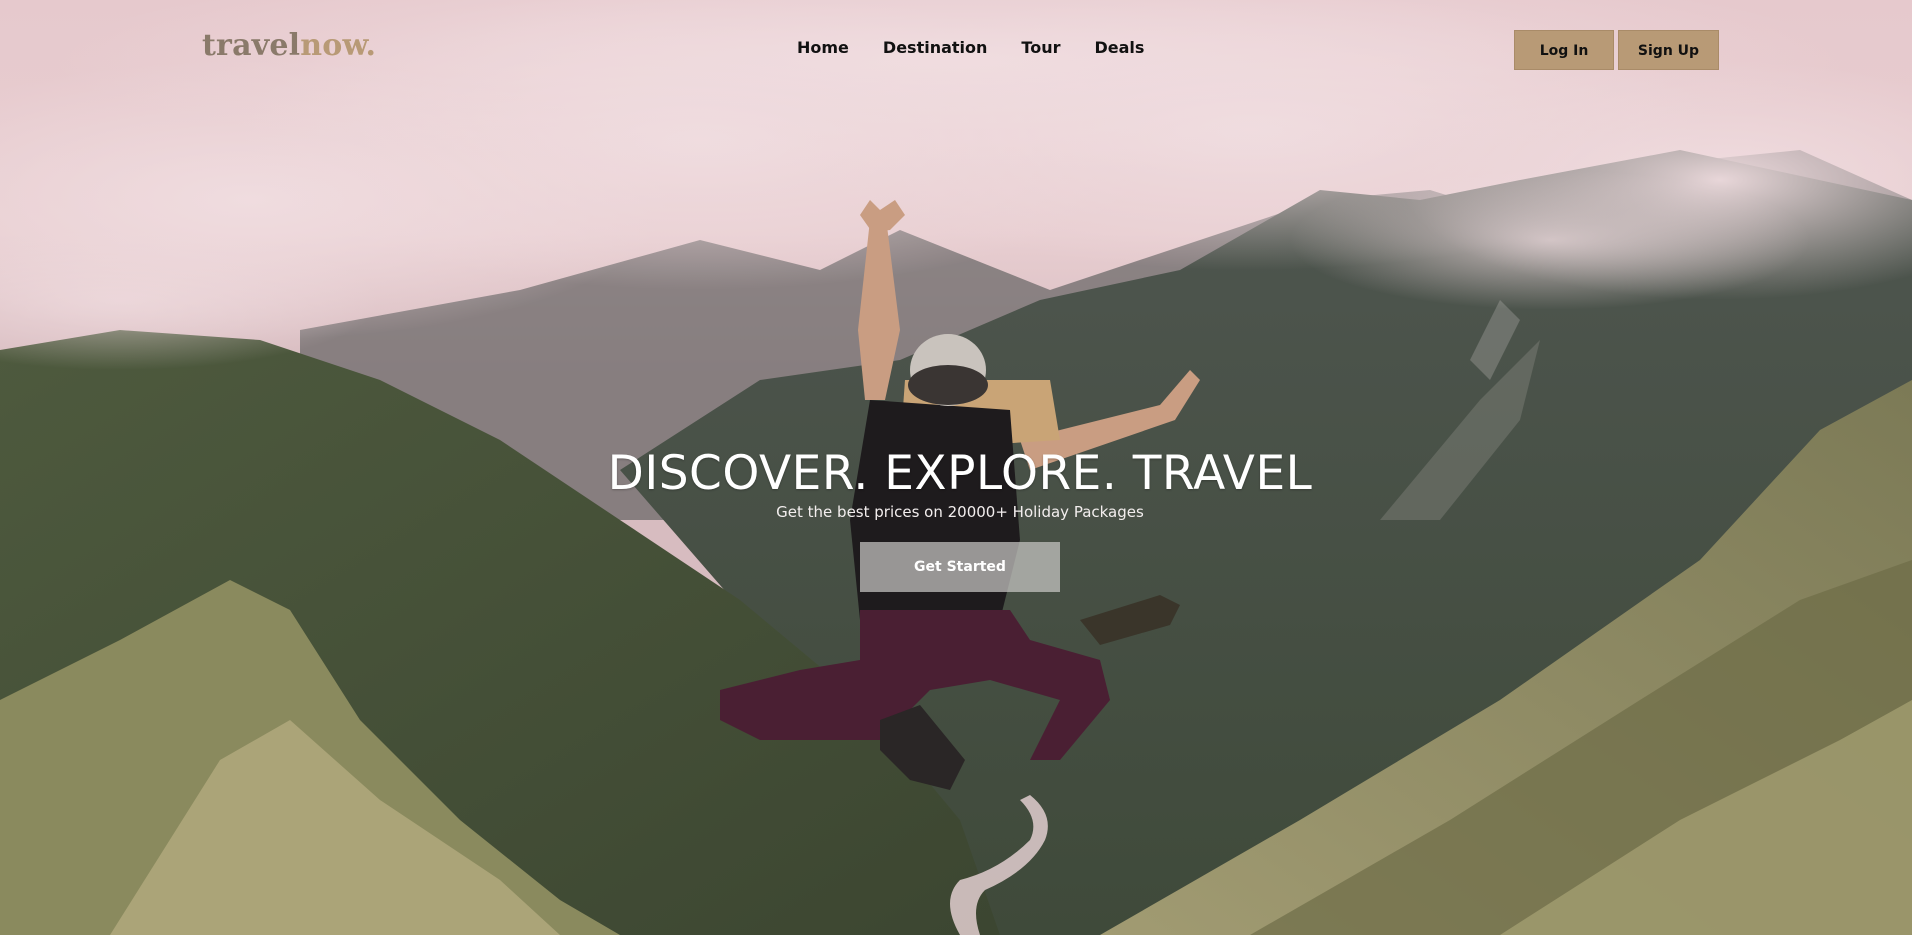 The height and width of the screenshot is (938, 1912). Describe the element at coordinates (251, 45) in the screenshot. I see `logo-text-primary: travel` at that location.